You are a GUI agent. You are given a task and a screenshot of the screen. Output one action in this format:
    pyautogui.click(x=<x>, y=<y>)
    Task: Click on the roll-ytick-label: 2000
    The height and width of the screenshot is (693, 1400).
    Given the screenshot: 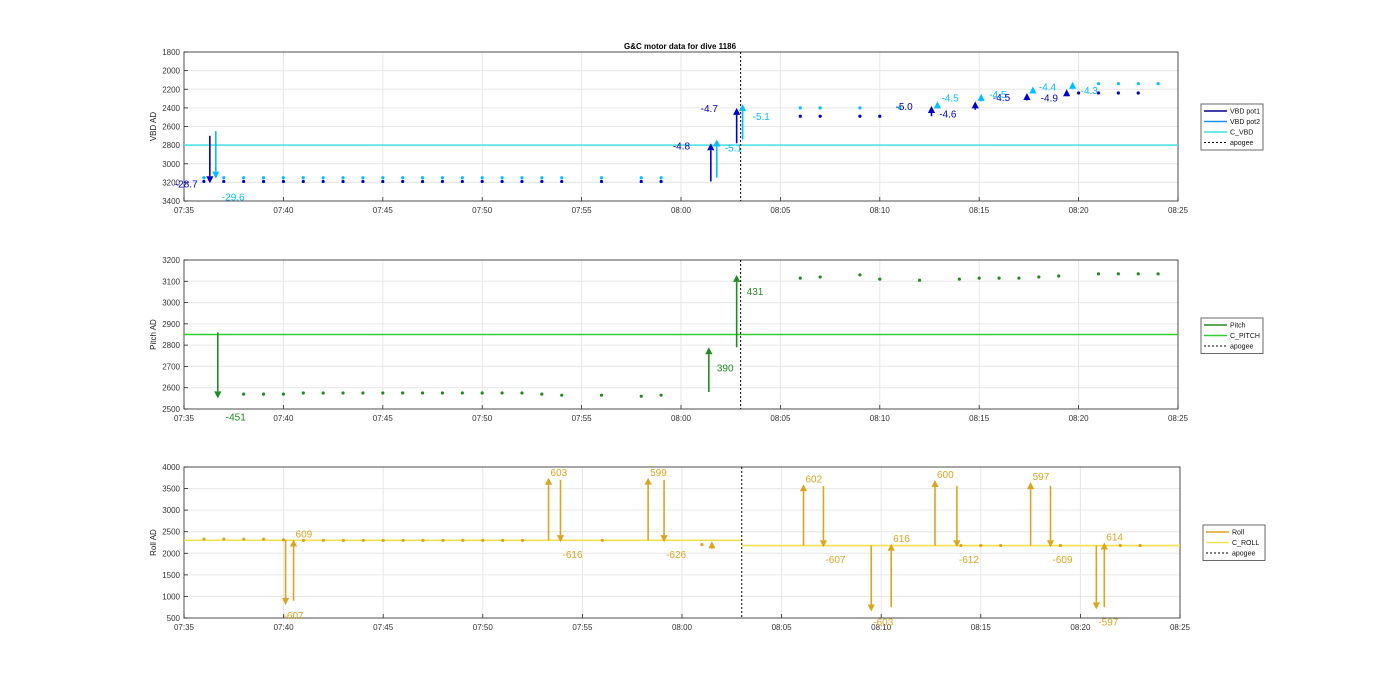 What is the action you would take?
    pyautogui.click(x=171, y=553)
    